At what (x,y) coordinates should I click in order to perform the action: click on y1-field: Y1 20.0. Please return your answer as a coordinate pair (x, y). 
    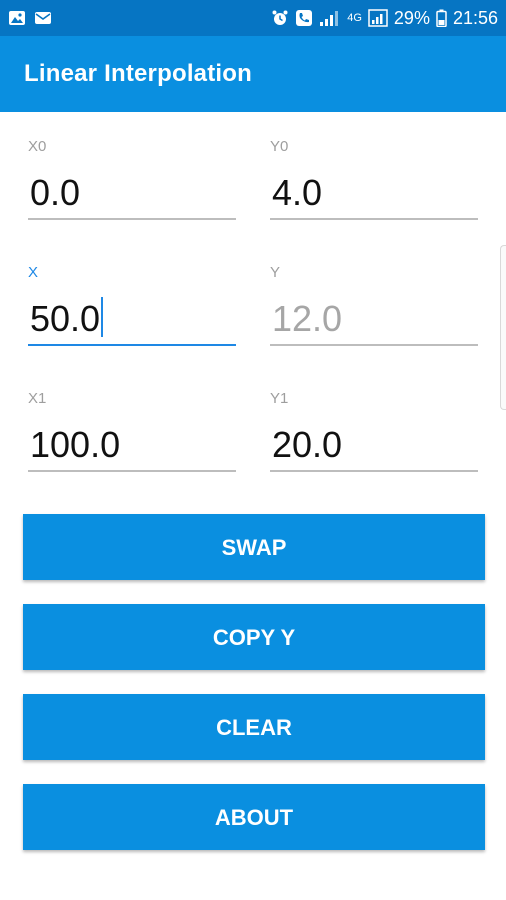
    Looking at the image, I should click on (374, 431).